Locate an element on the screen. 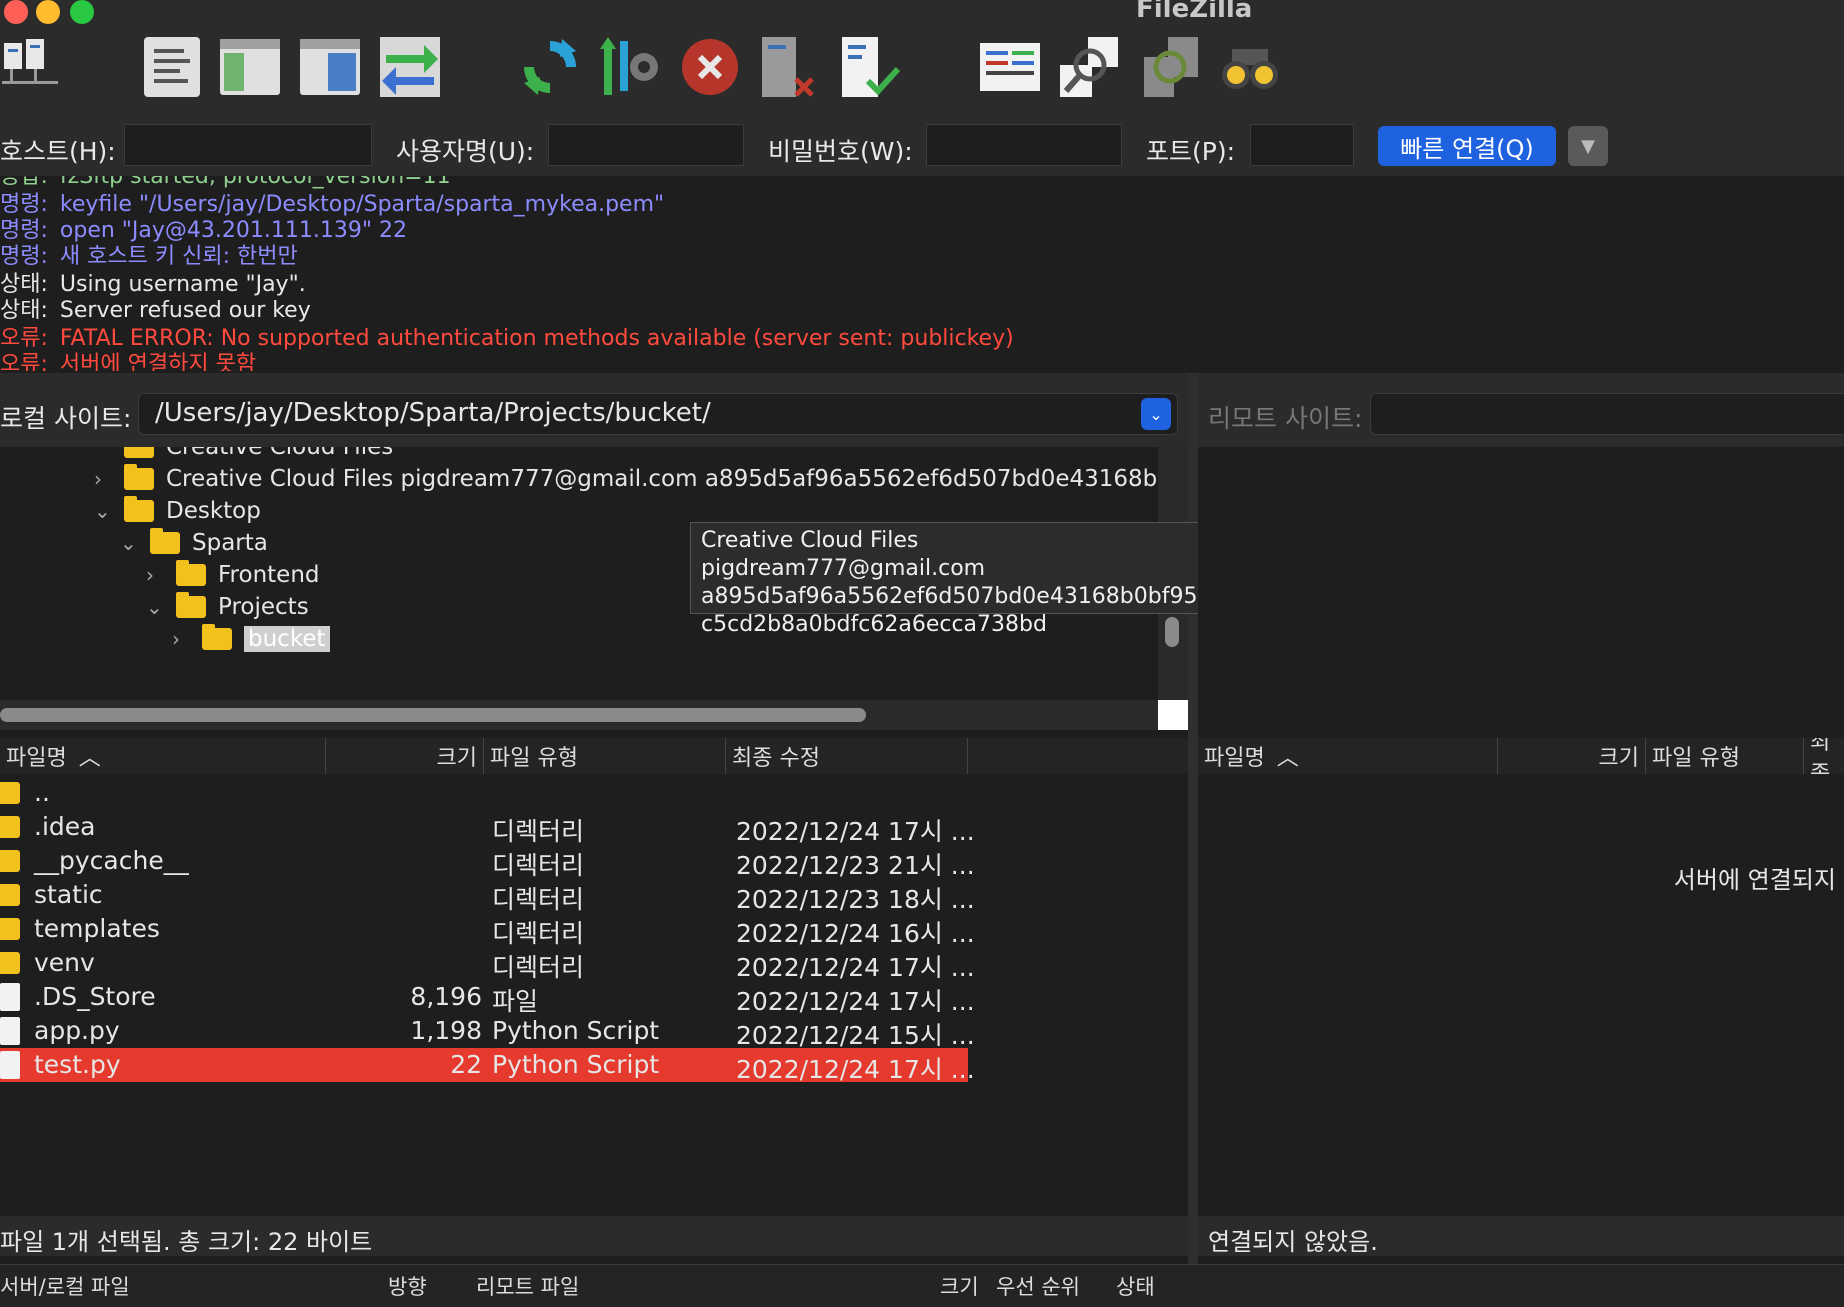 This screenshot has height=1307, width=1844. transfer-queue-button is located at coordinates (410, 67).